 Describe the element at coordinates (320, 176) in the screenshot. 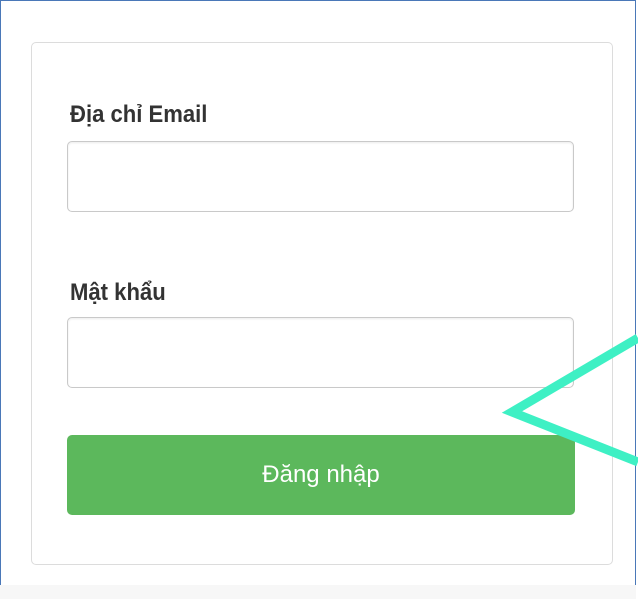

I see `email-input` at that location.